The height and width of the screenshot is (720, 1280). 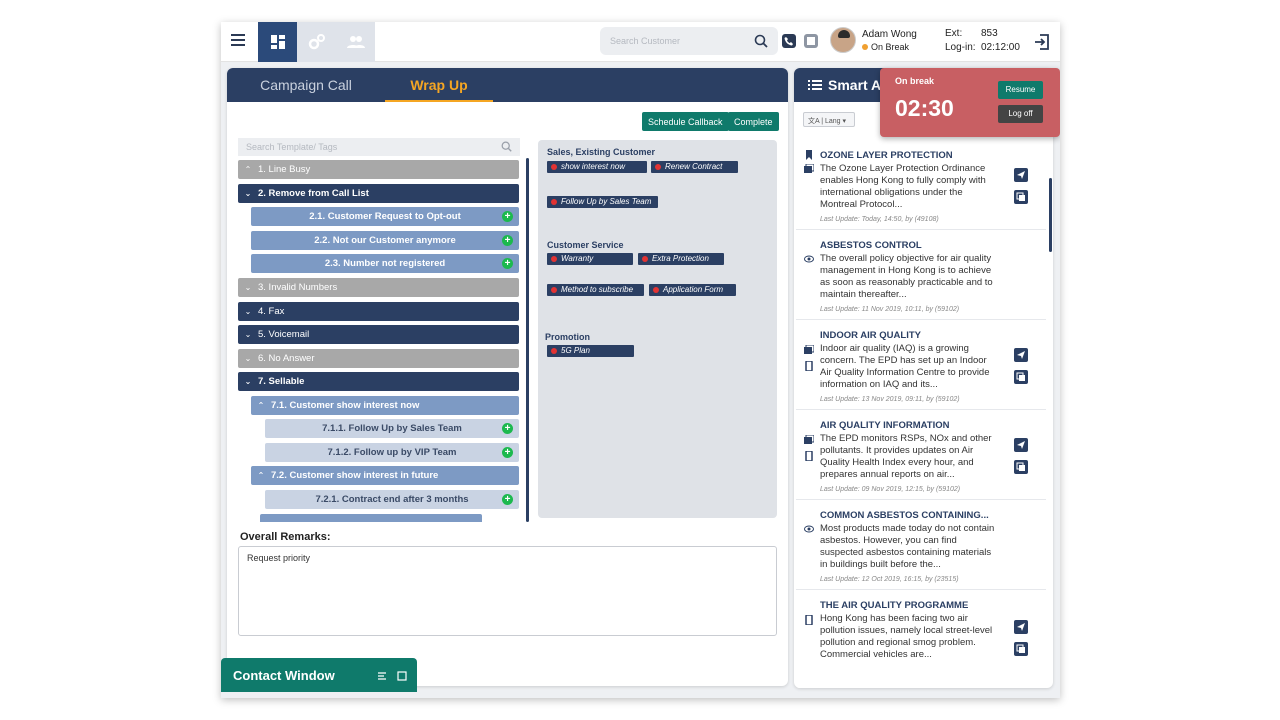 What do you see at coordinates (753, 121) in the screenshot?
I see `complete-button: Complete` at bounding box center [753, 121].